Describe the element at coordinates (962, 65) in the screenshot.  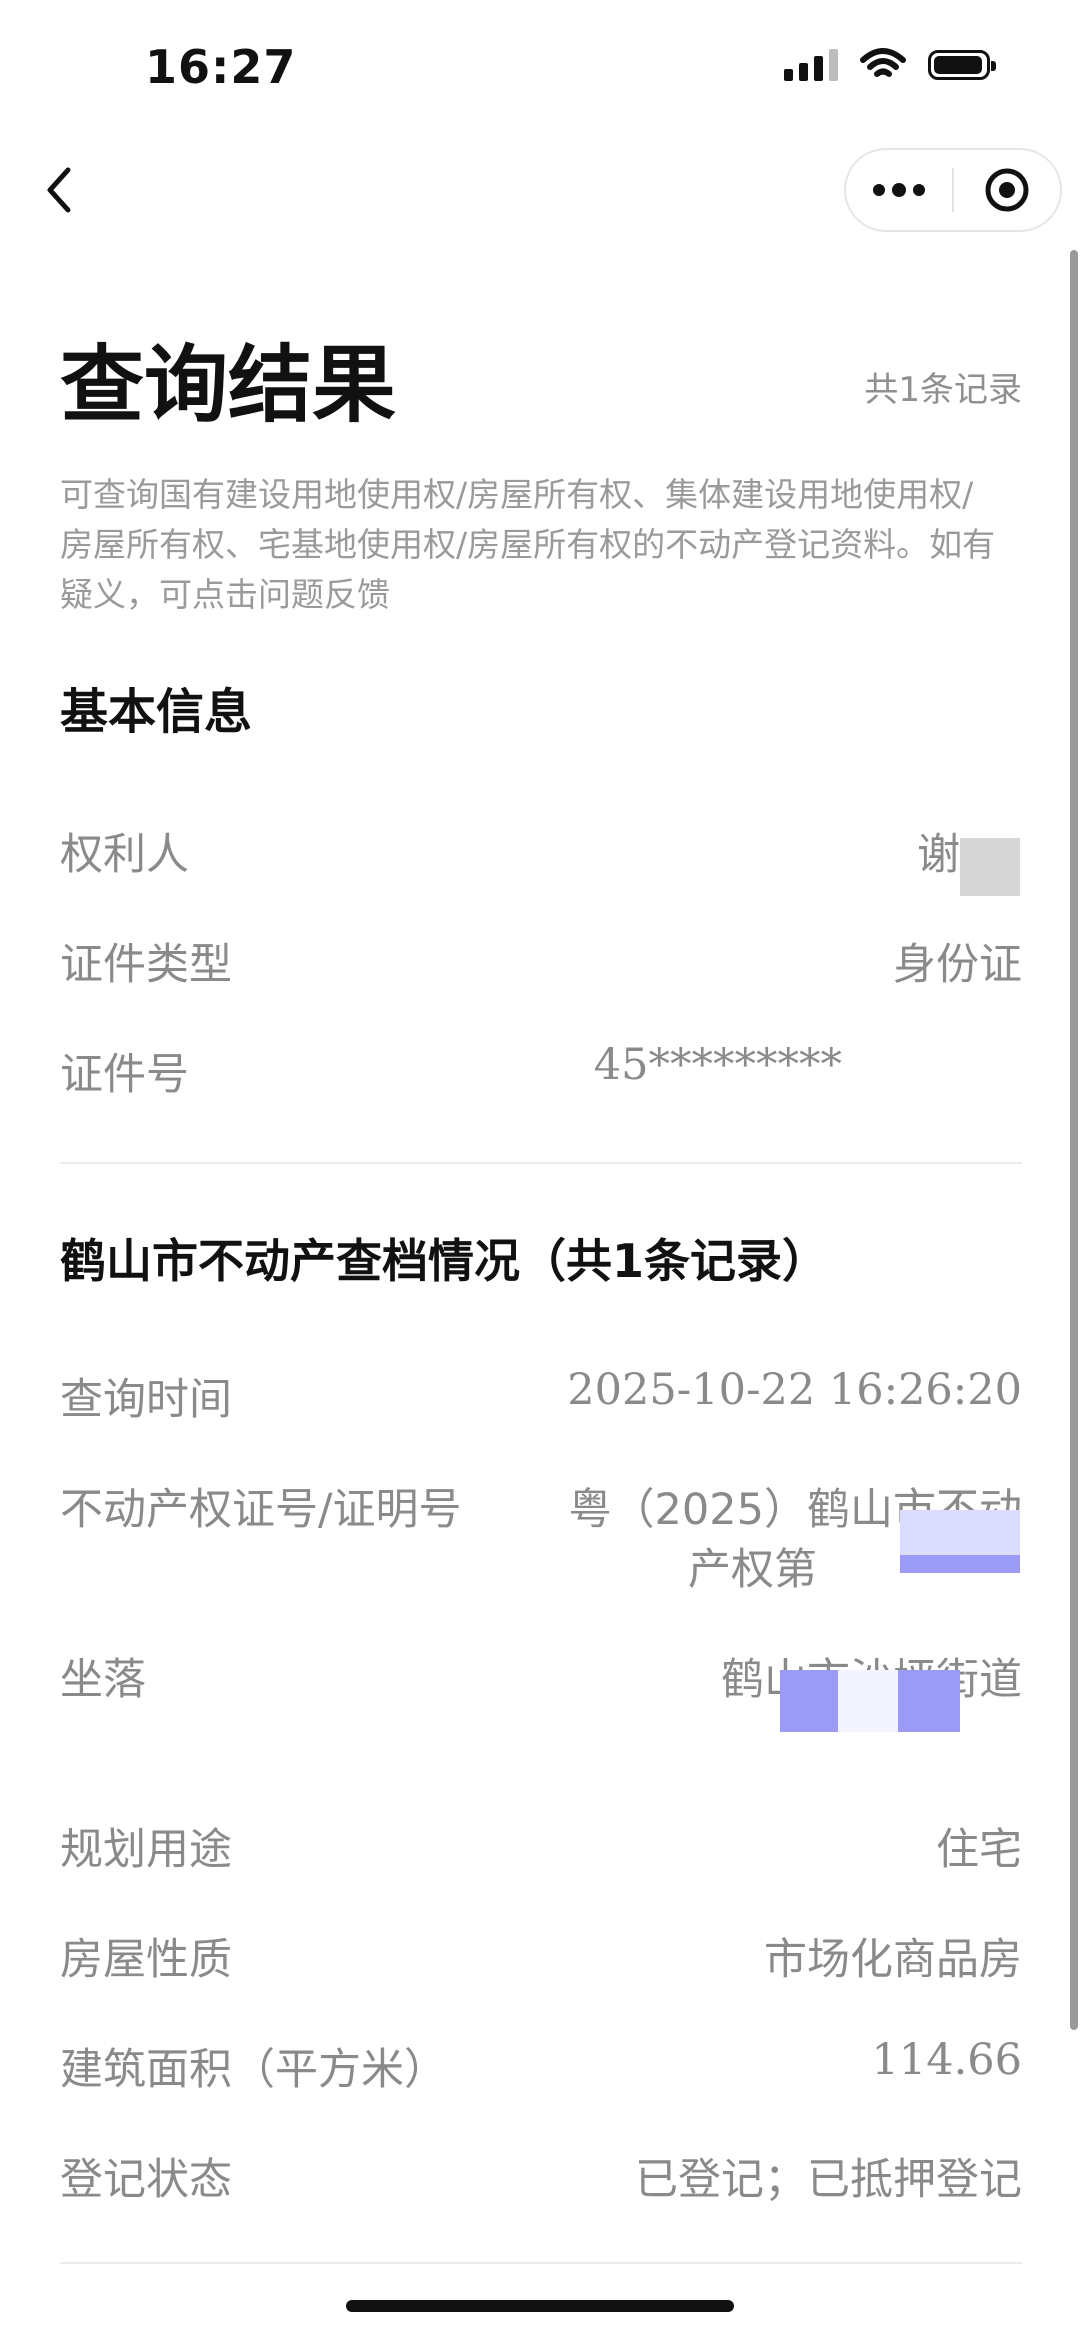
I see `battery-icon` at that location.